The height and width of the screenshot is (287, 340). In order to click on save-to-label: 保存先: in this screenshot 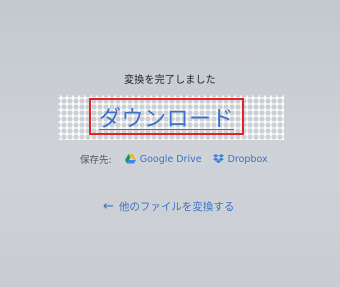, I will do `click(96, 160)`.